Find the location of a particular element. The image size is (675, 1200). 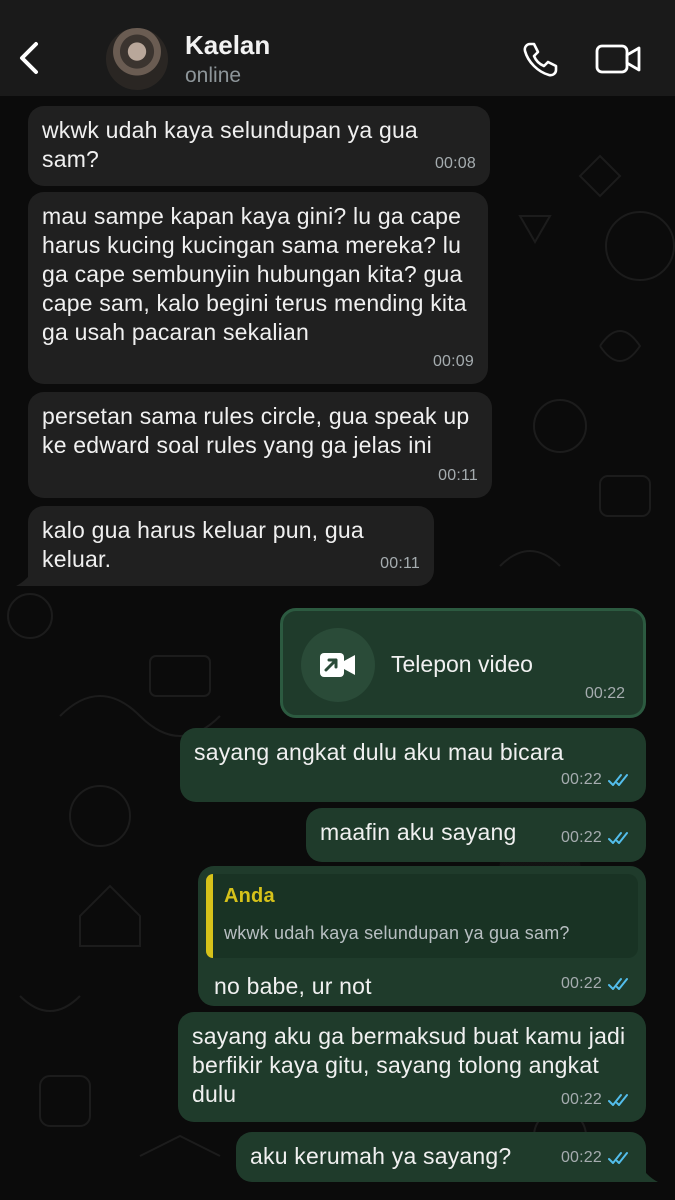

video-call-message: Telepon video 00:22 is located at coordinates (463, 663).